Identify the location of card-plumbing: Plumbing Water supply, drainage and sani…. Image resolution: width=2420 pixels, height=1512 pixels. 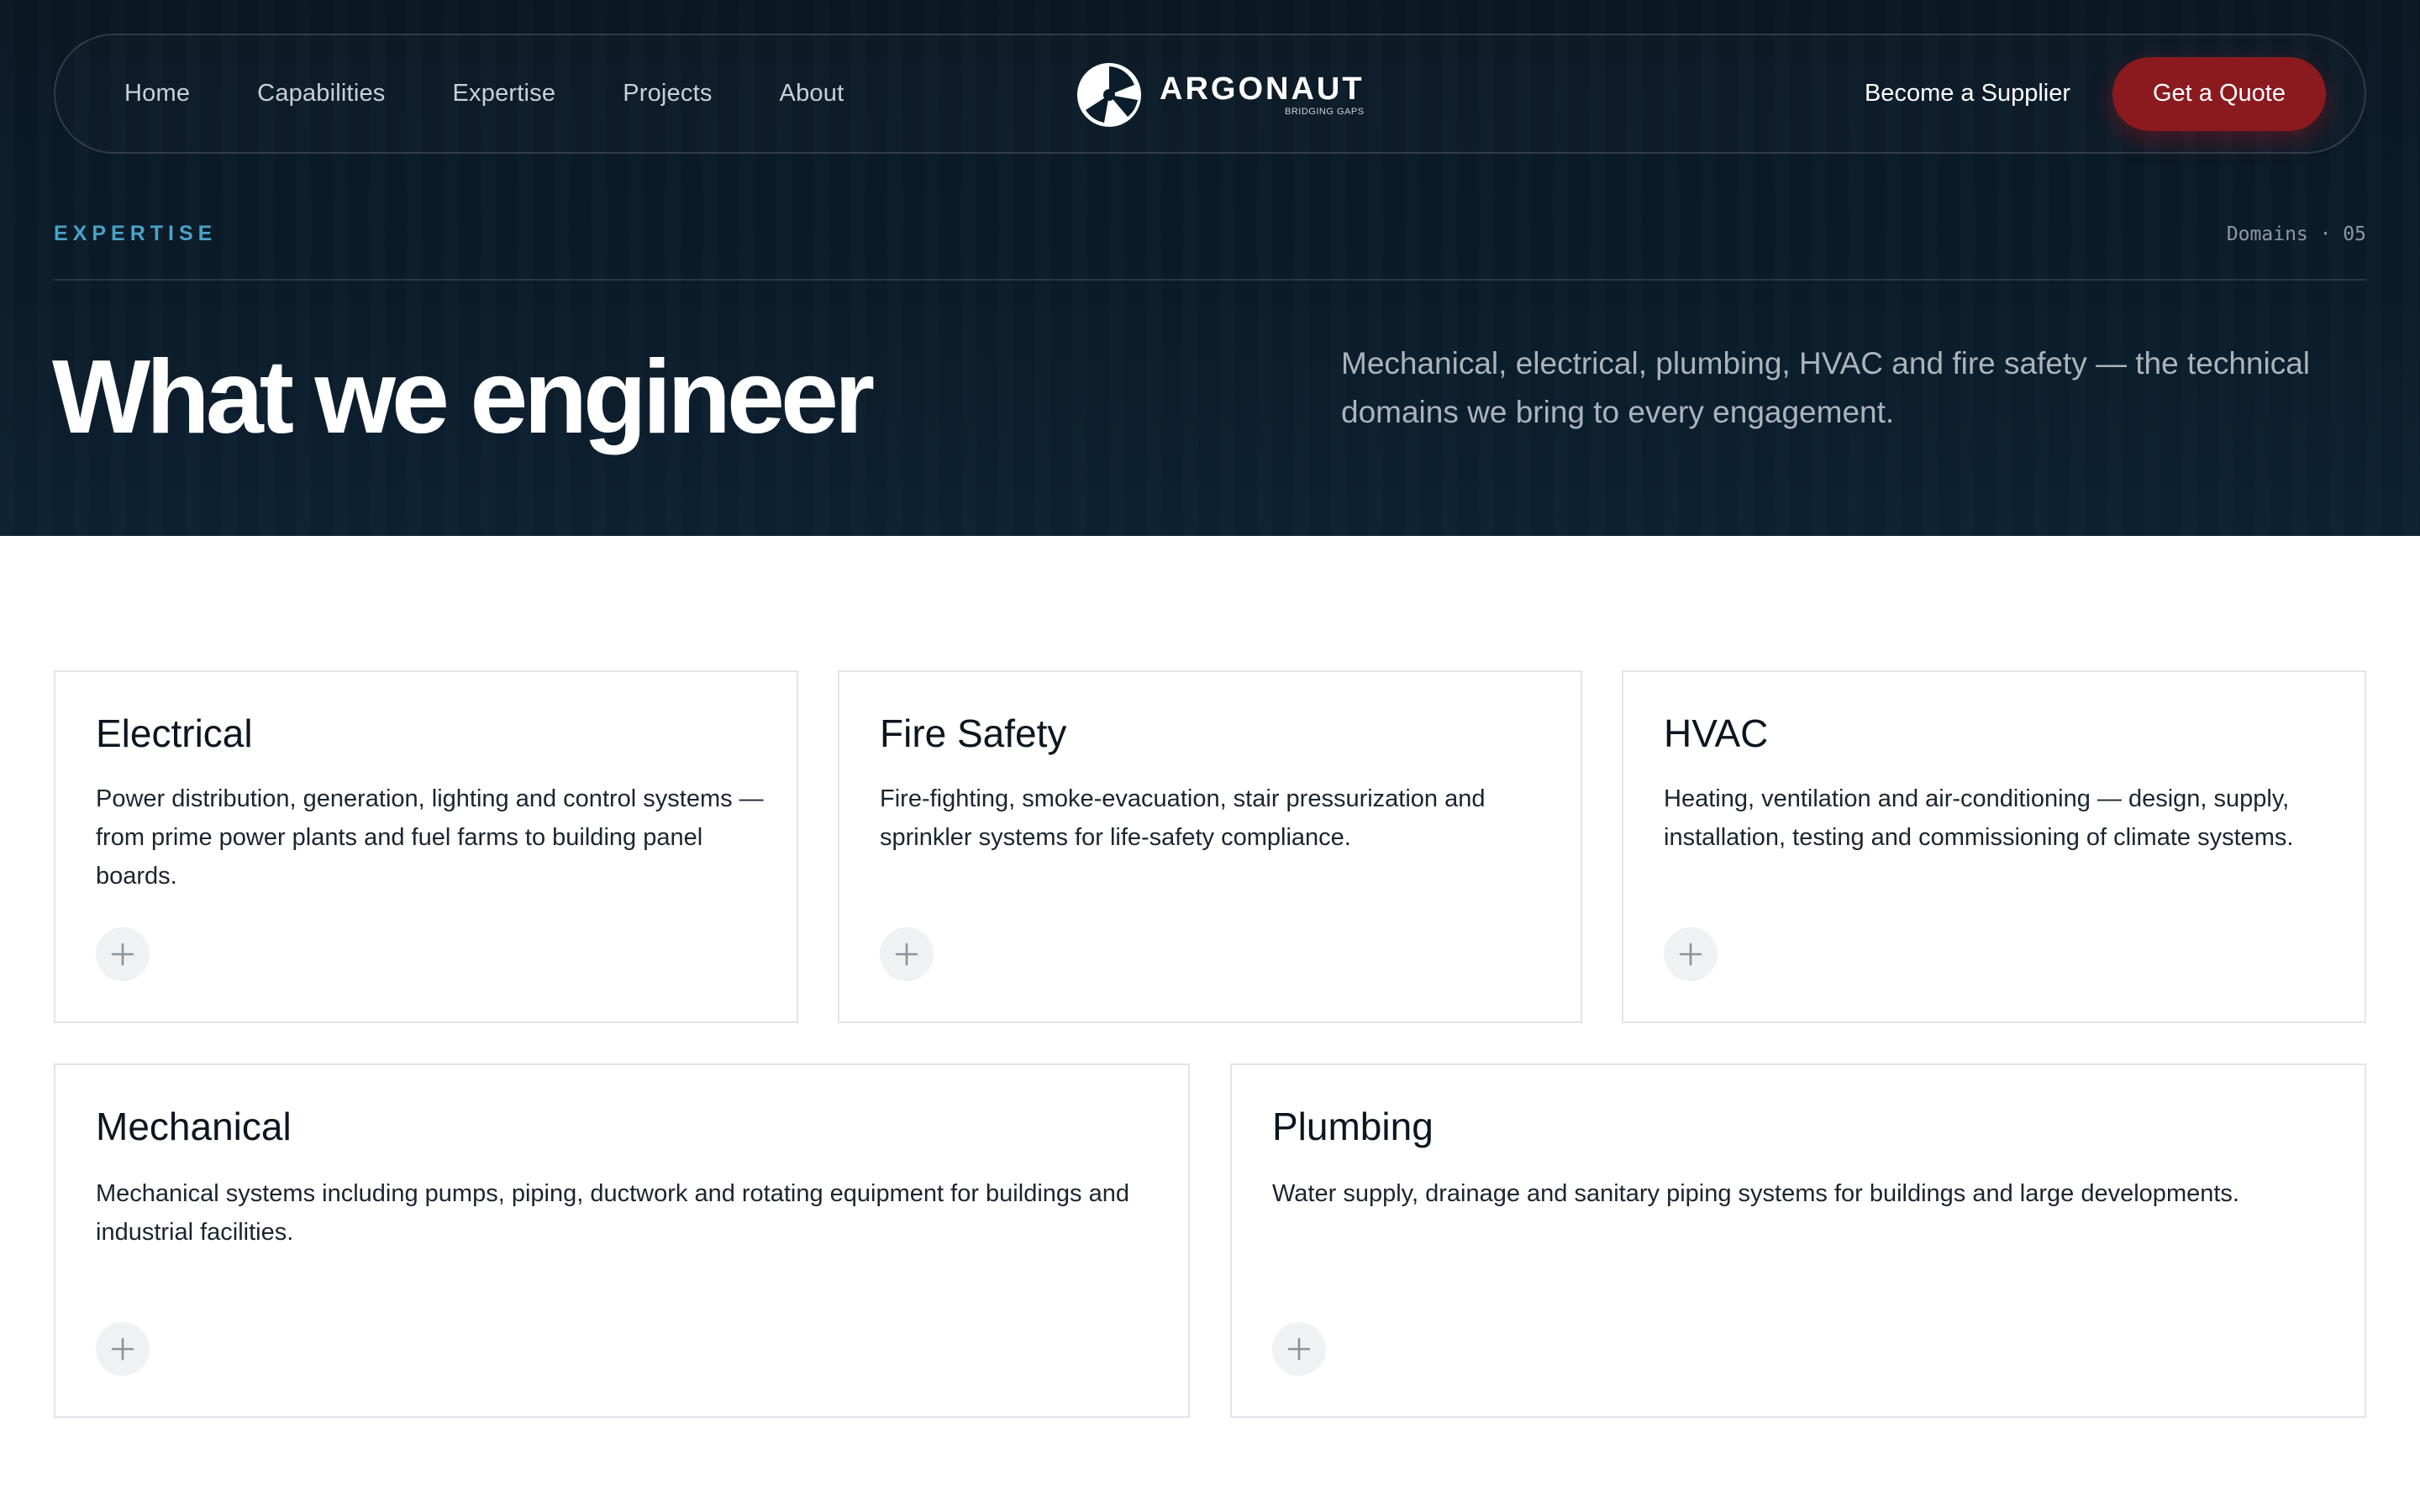
(1798, 1240).